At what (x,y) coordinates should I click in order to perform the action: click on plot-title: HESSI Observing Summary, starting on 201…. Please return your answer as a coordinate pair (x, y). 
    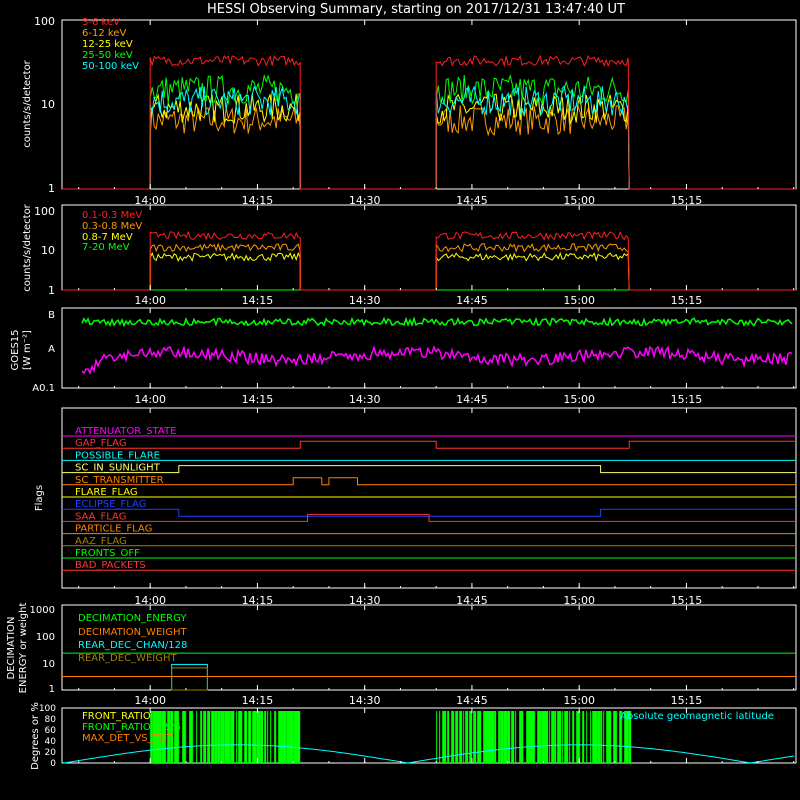
    Looking at the image, I should click on (416, 9).